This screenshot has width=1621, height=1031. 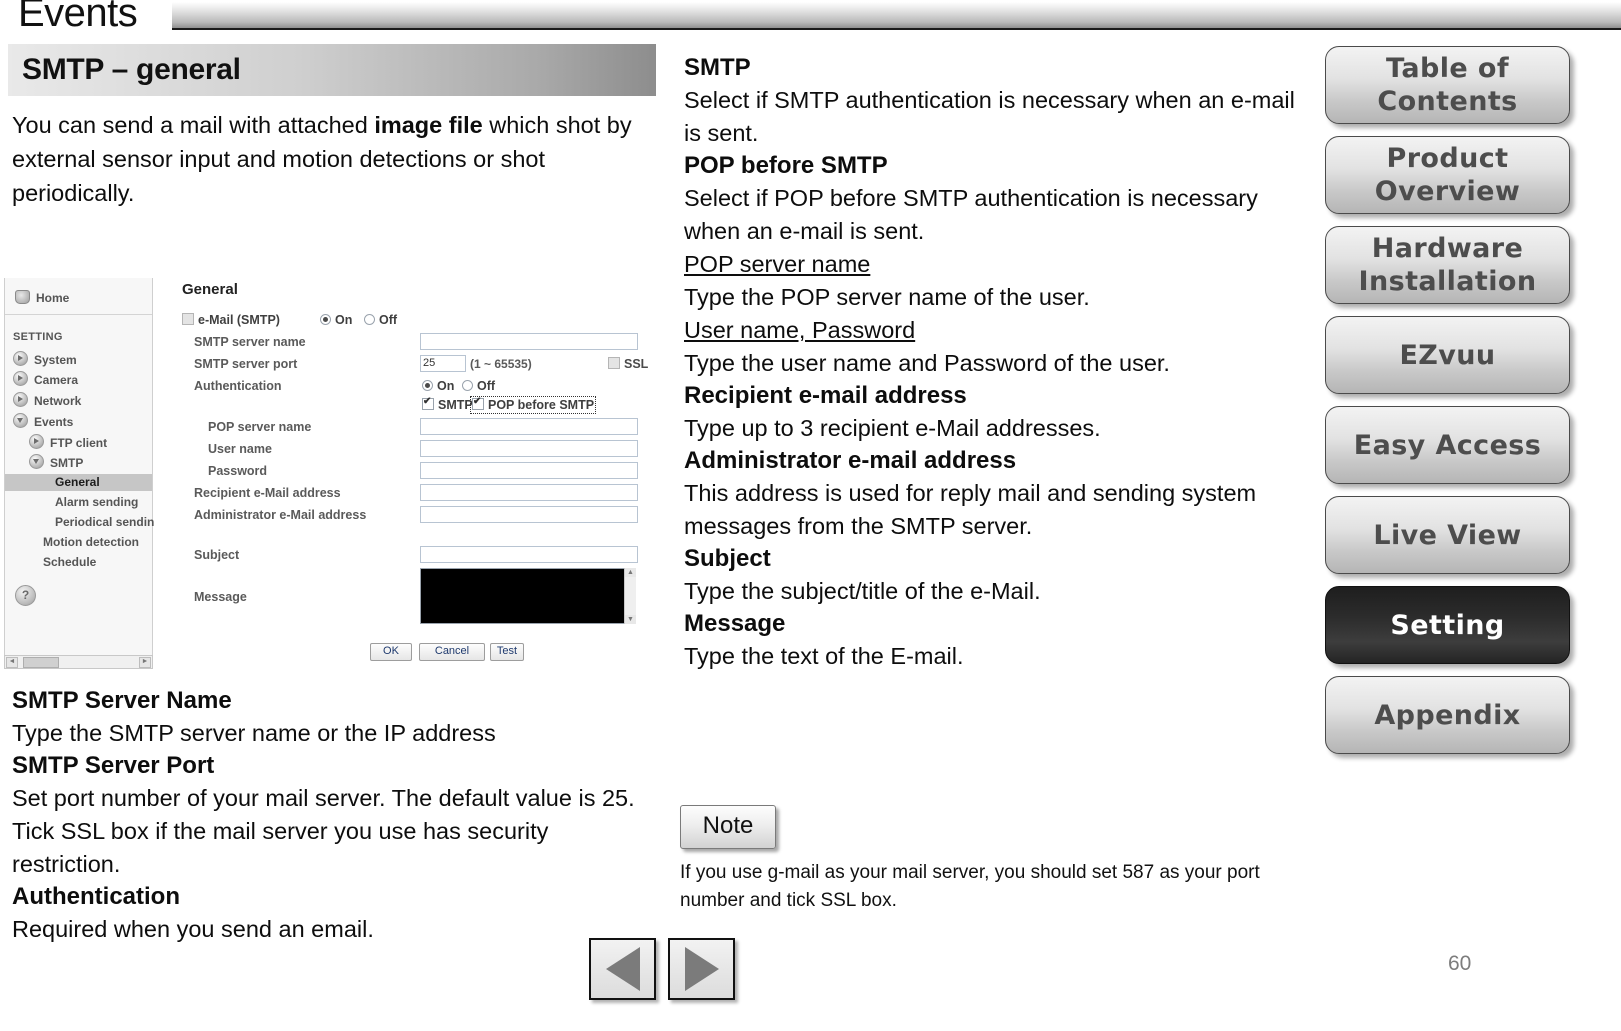 I want to click on copy-paragraph: Type the subject/title of the e-Mail., so click(x=862, y=591).